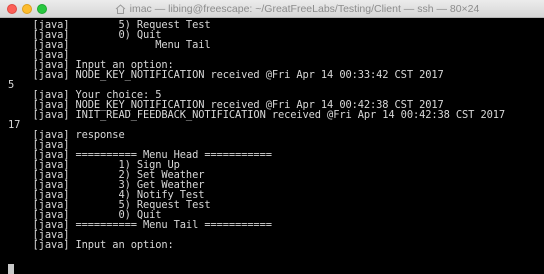  Describe the element at coordinates (91, 245) in the screenshot. I see `terminal-line: [java] Input an option:` at that location.